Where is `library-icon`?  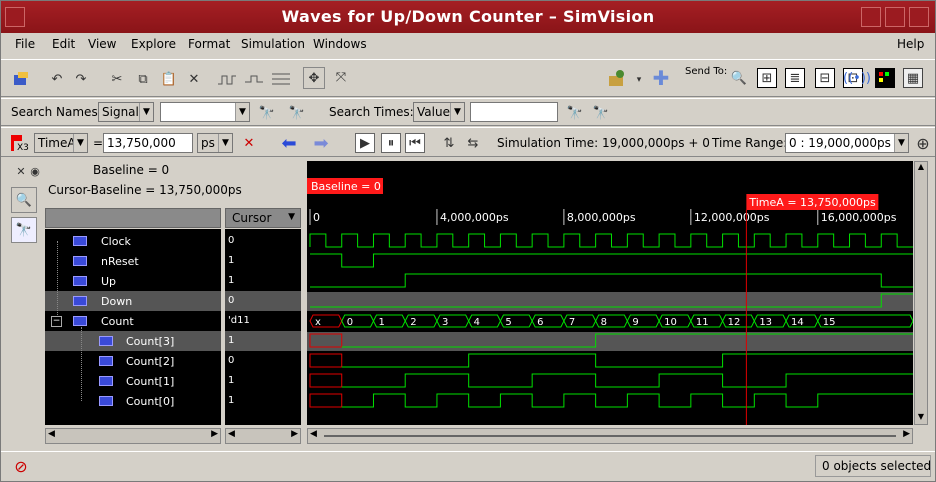 library-icon is located at coordinates (617, 78).